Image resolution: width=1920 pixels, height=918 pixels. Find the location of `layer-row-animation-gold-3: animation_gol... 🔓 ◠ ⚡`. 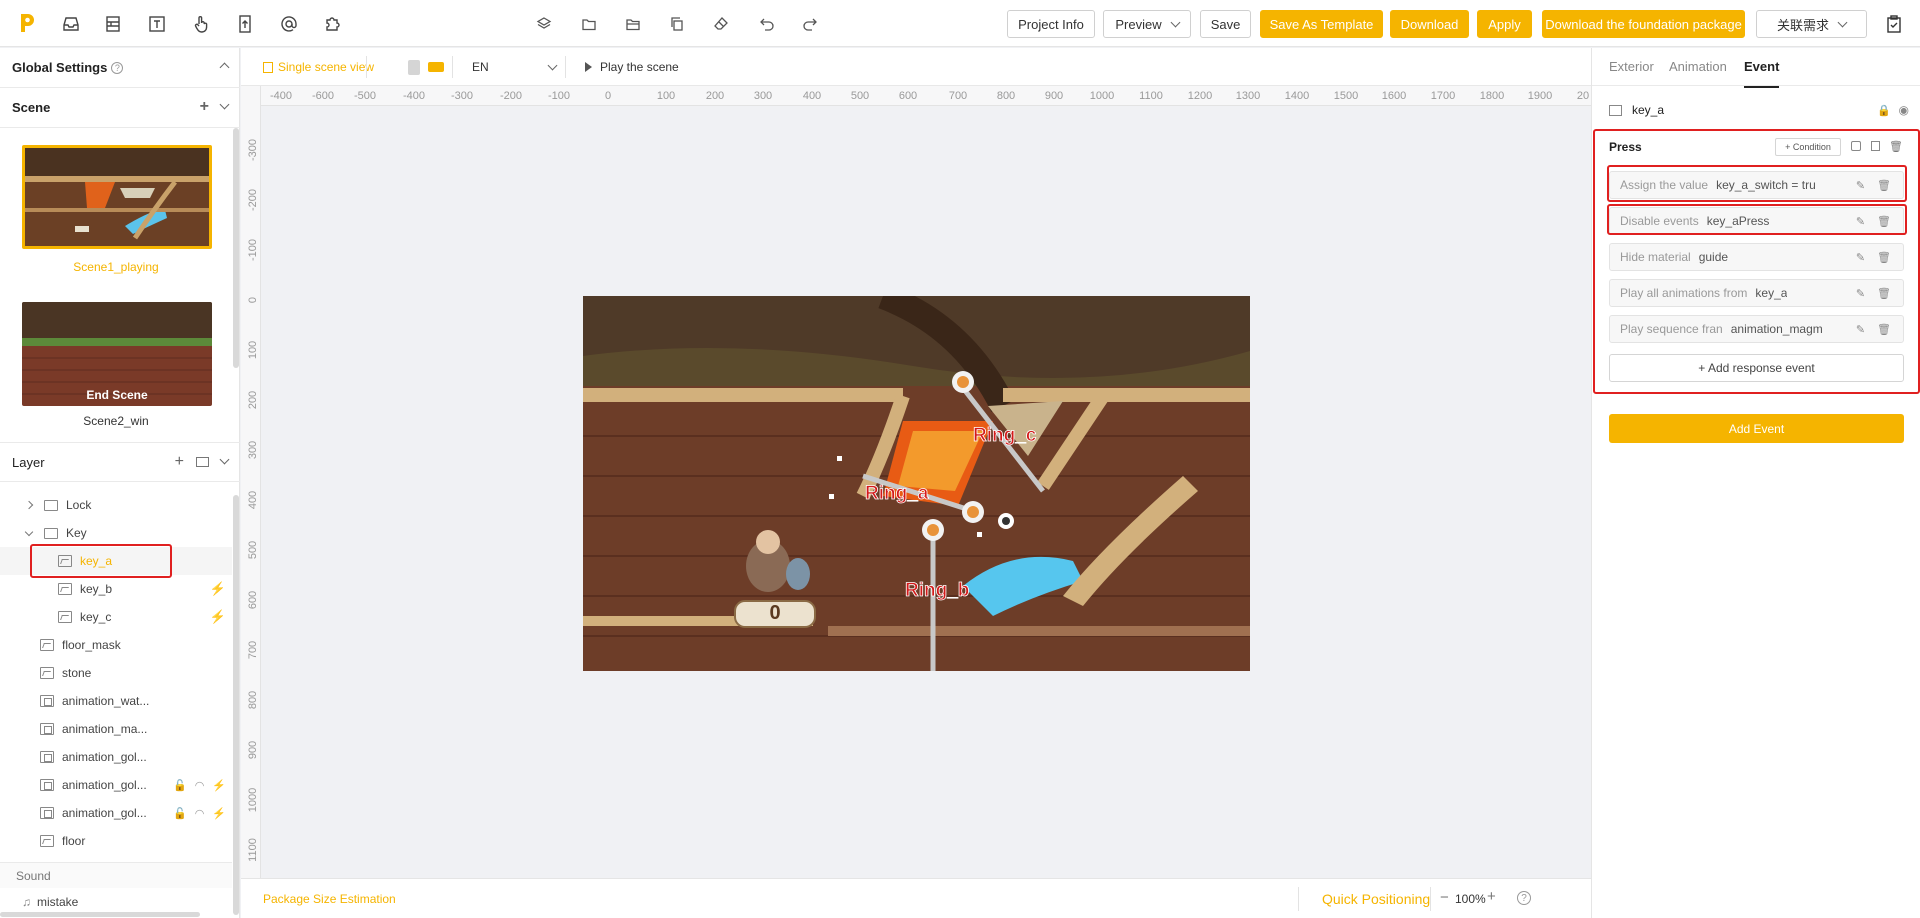

layer-row-animation-gold-3: animation_gol... 🔓 ◠ ⚡ is located at coordinates (116, 813).